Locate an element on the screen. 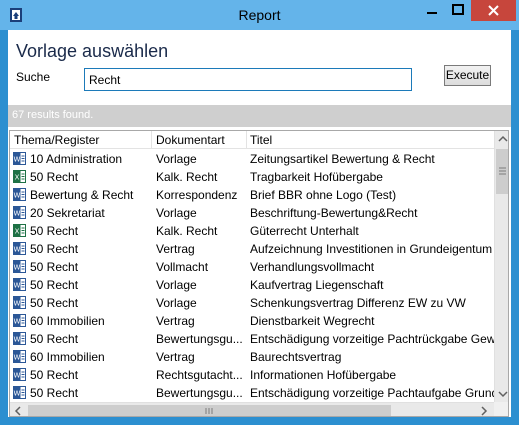 Image resolution: width=519 pixels, height=425 pixels. scroll-down-arrow-icon is located at coordinates (502, 394).